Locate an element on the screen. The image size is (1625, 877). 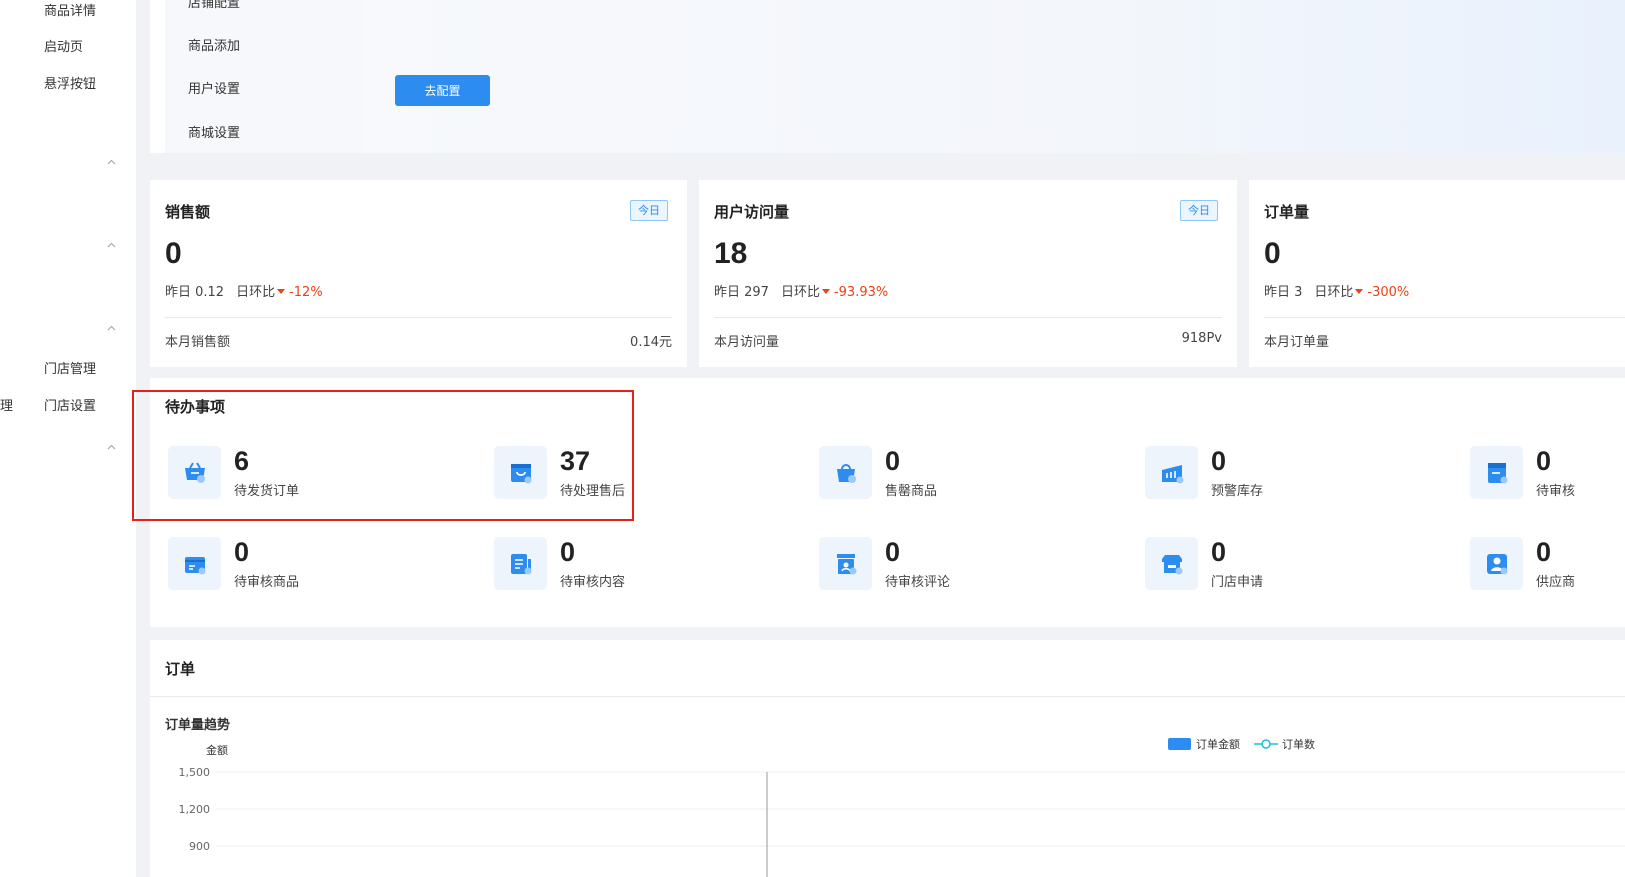
todo-label: 售罄商品 is located at coordinates (911, 491).